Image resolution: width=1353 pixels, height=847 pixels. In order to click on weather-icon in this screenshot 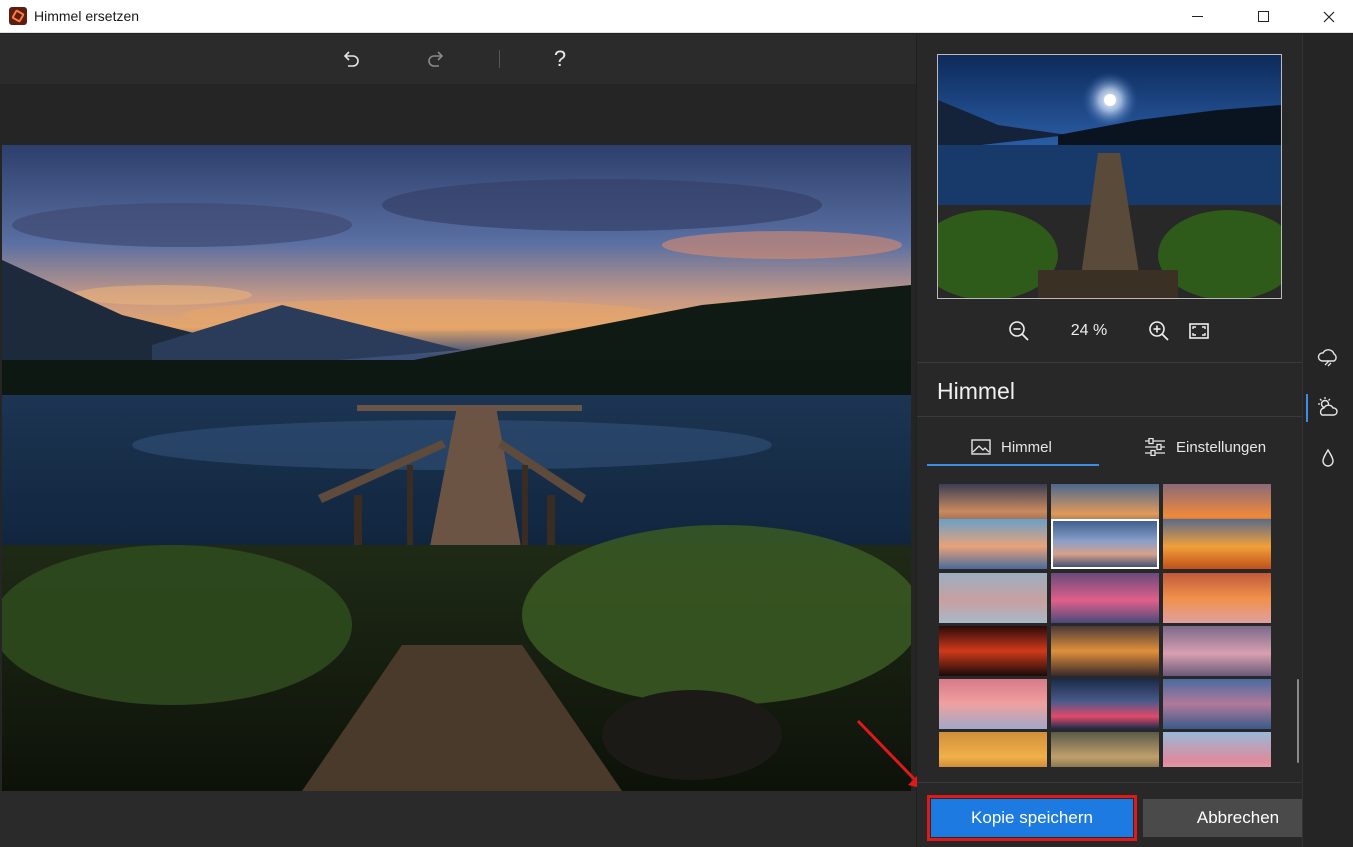, I will do `click(1327, 358)`.